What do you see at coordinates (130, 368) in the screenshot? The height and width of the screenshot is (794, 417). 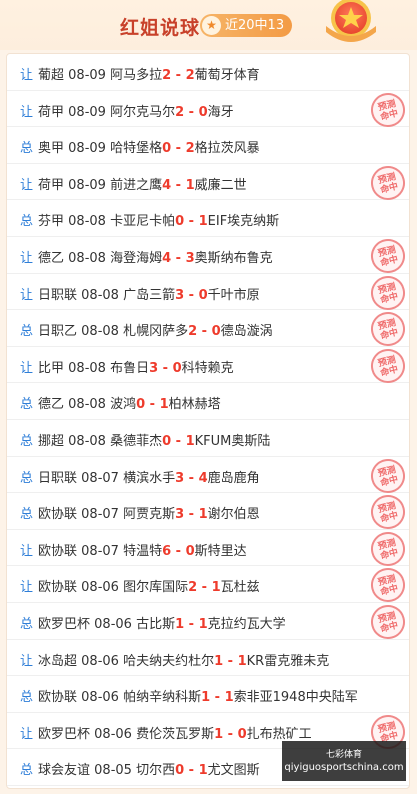 I see `home-team: 布鲁日` at bounding box center [130, 368].